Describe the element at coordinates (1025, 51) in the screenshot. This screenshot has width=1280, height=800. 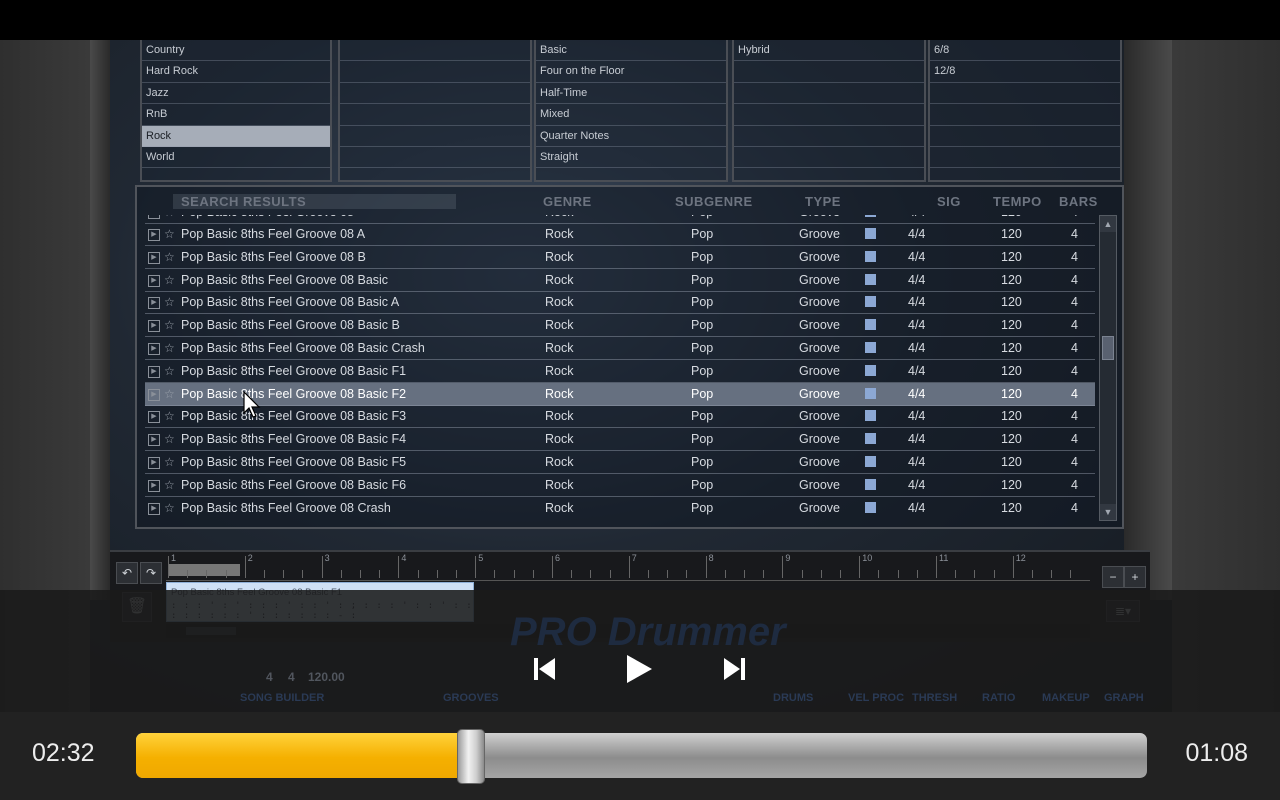
I see `filter-item: 6/8` at that location.